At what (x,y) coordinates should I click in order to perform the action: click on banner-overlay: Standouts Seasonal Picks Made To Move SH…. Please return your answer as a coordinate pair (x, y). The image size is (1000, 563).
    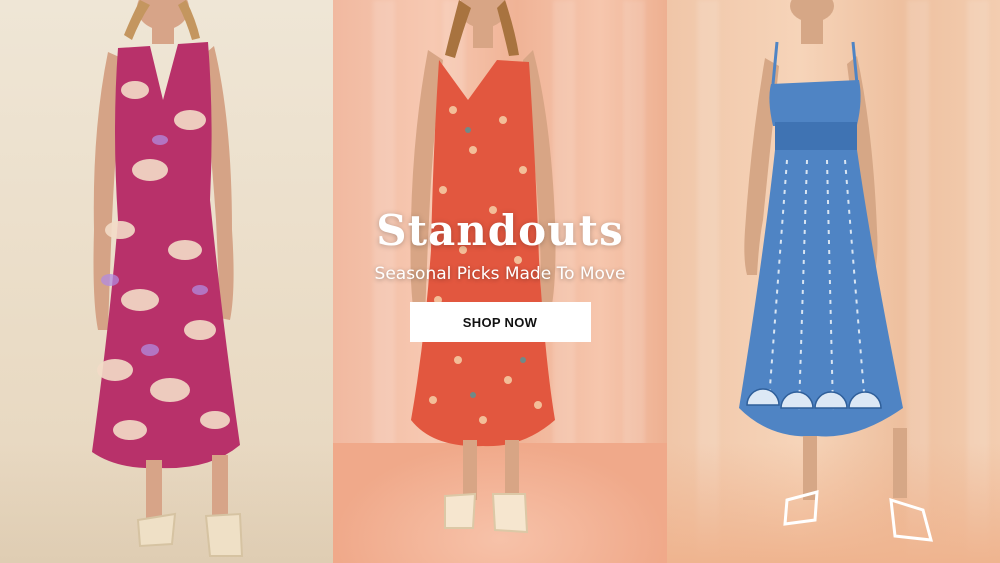
    Looking at the image, I should click on (500, 271).